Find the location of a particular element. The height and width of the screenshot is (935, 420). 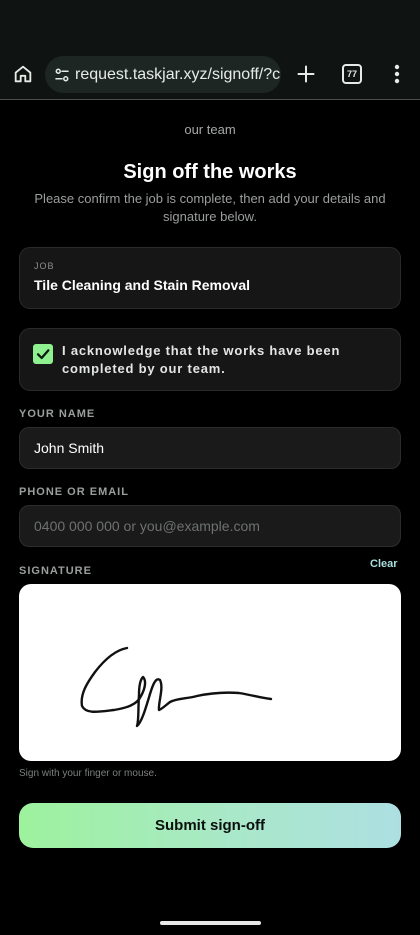

acknowledgement-checkbox is located at coordinates (43, 354).